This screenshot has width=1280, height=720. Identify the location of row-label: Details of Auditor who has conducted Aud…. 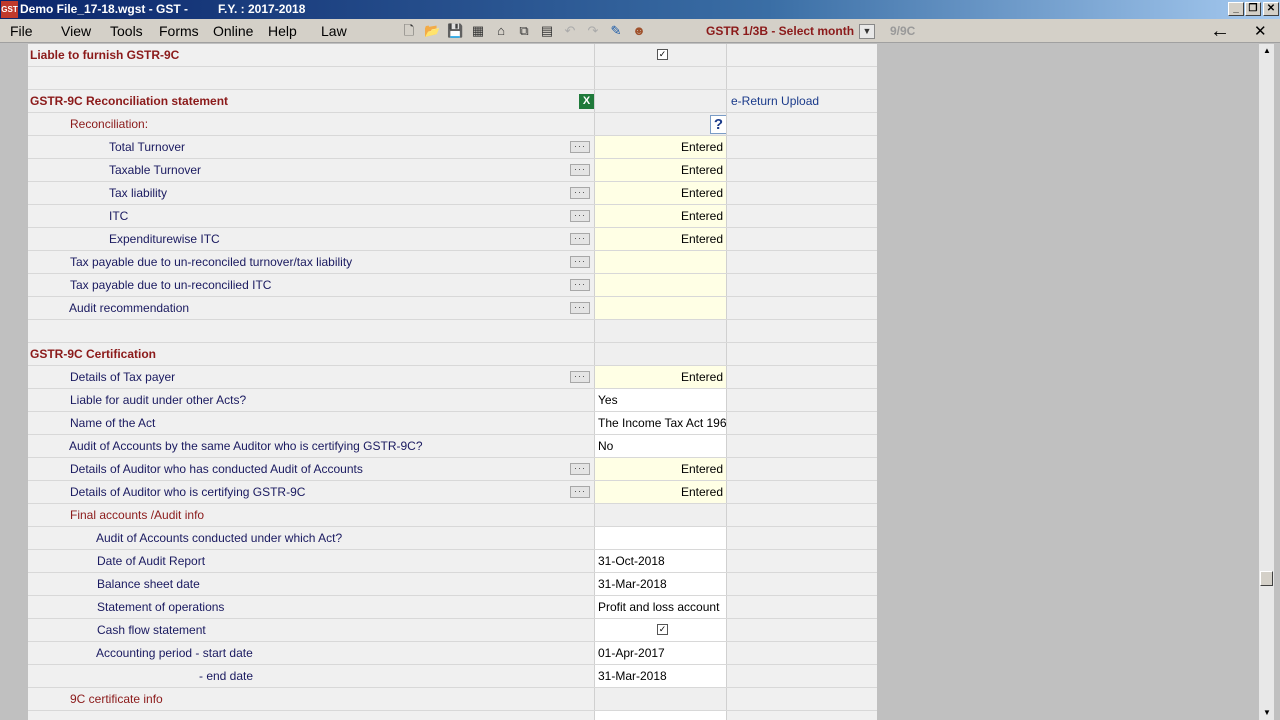
(216, 469).